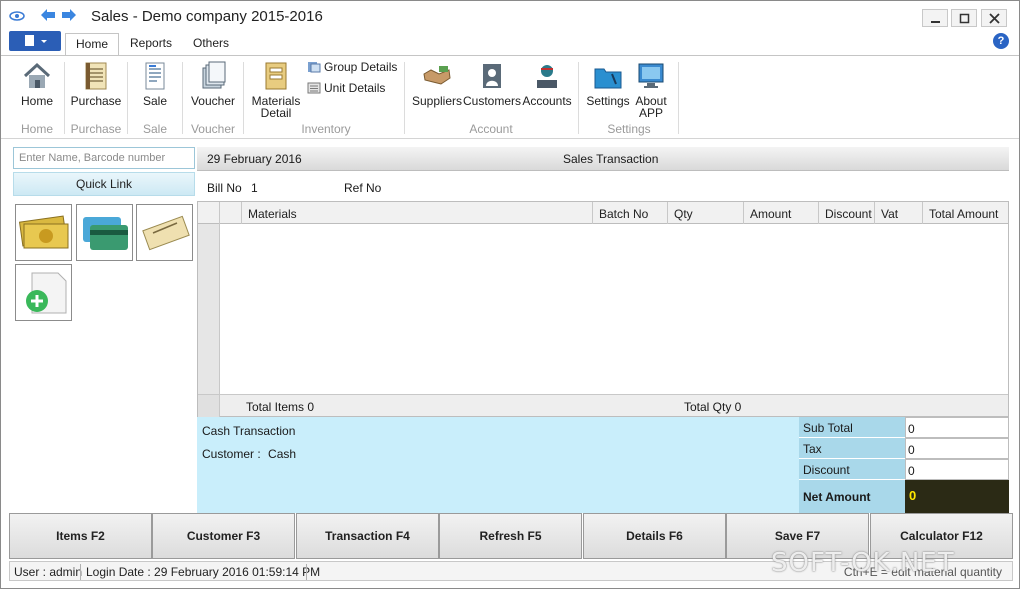  What do you see at coordinates (326, 129) in the screenshot?
I see `group-label-inventory: Inventory` at bounding box center [326, 129].